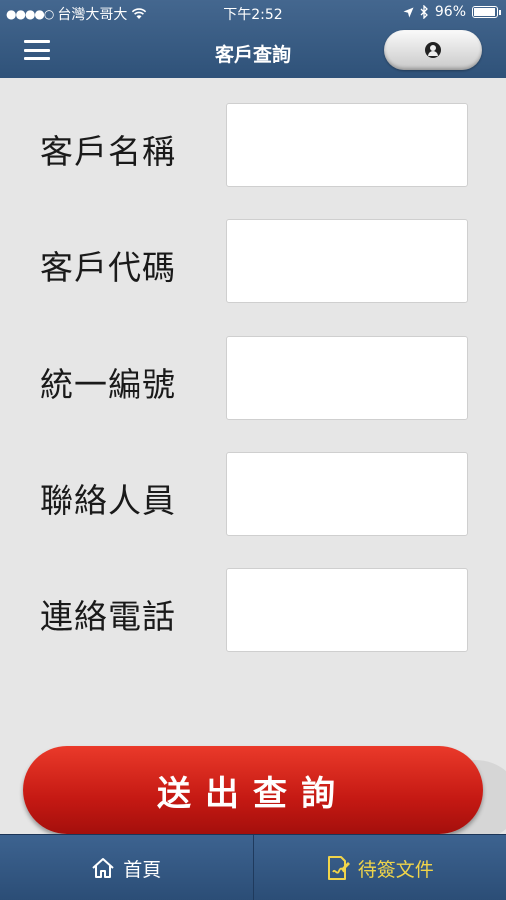 The width and height of the screenshot is (506, 900). I want to click on top-bar: ●●●●○ 台灣大哥大 下午2:52 96% 客戶查詢, so click(253, 39).